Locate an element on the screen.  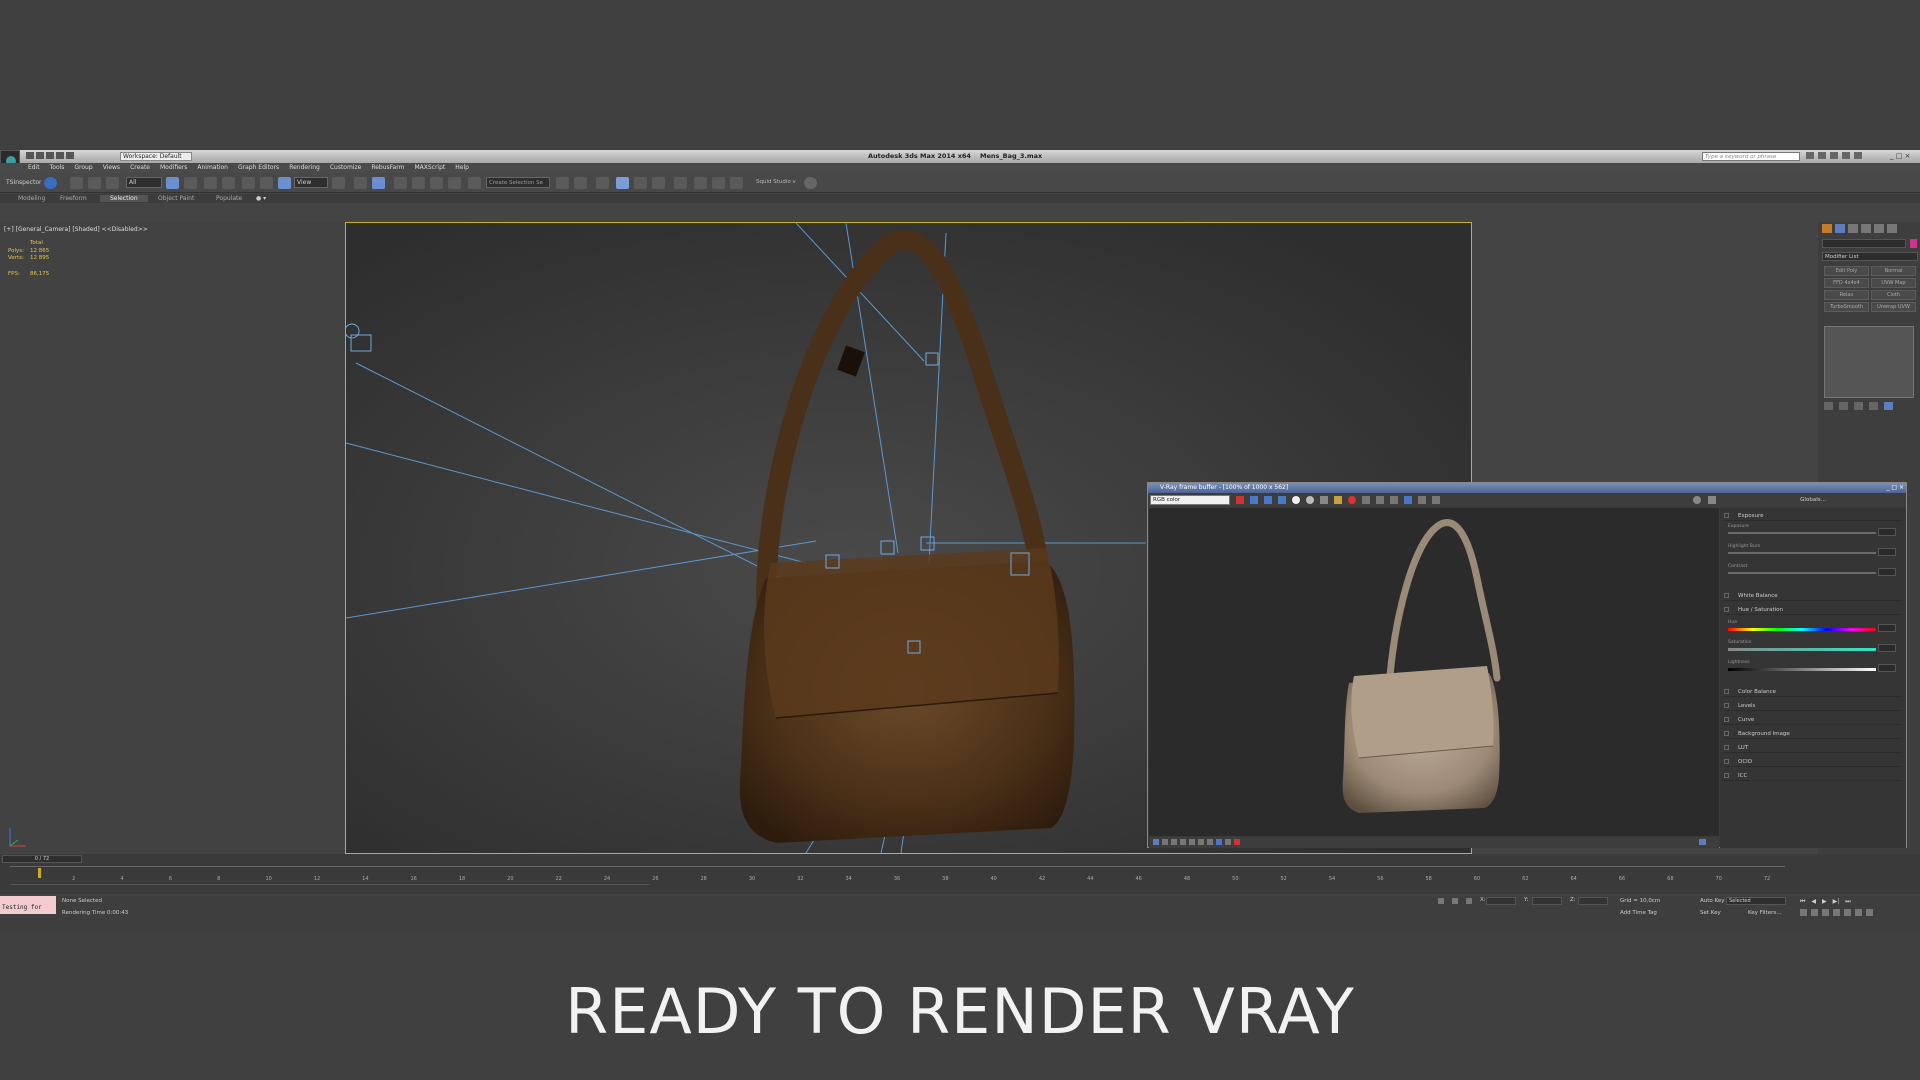
ffd-button: FFD 4x4x4 is located at coordinates (1846, 283).